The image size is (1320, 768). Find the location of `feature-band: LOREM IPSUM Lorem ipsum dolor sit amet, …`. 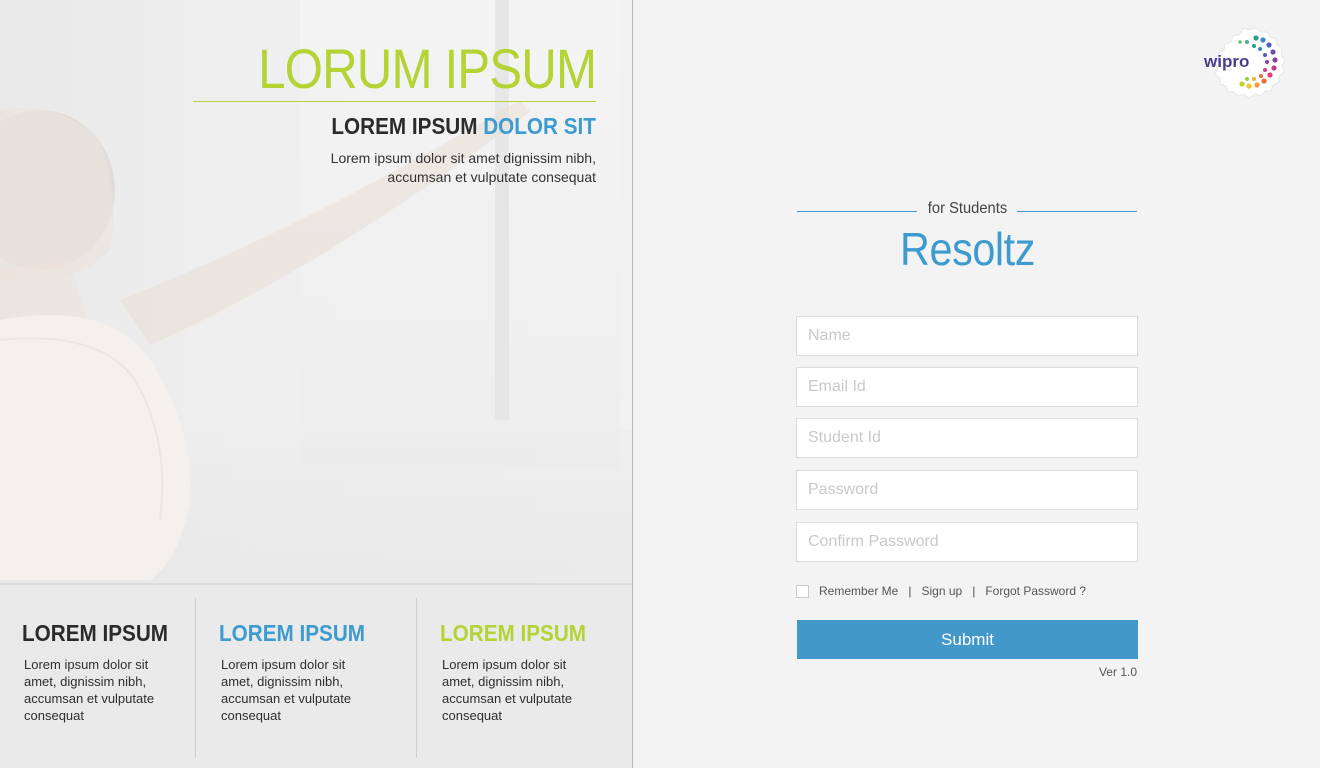

feature-band: LOREM IPSUM Lorem ipsum dolor sit amet, … is located at coordinates (316, 675).